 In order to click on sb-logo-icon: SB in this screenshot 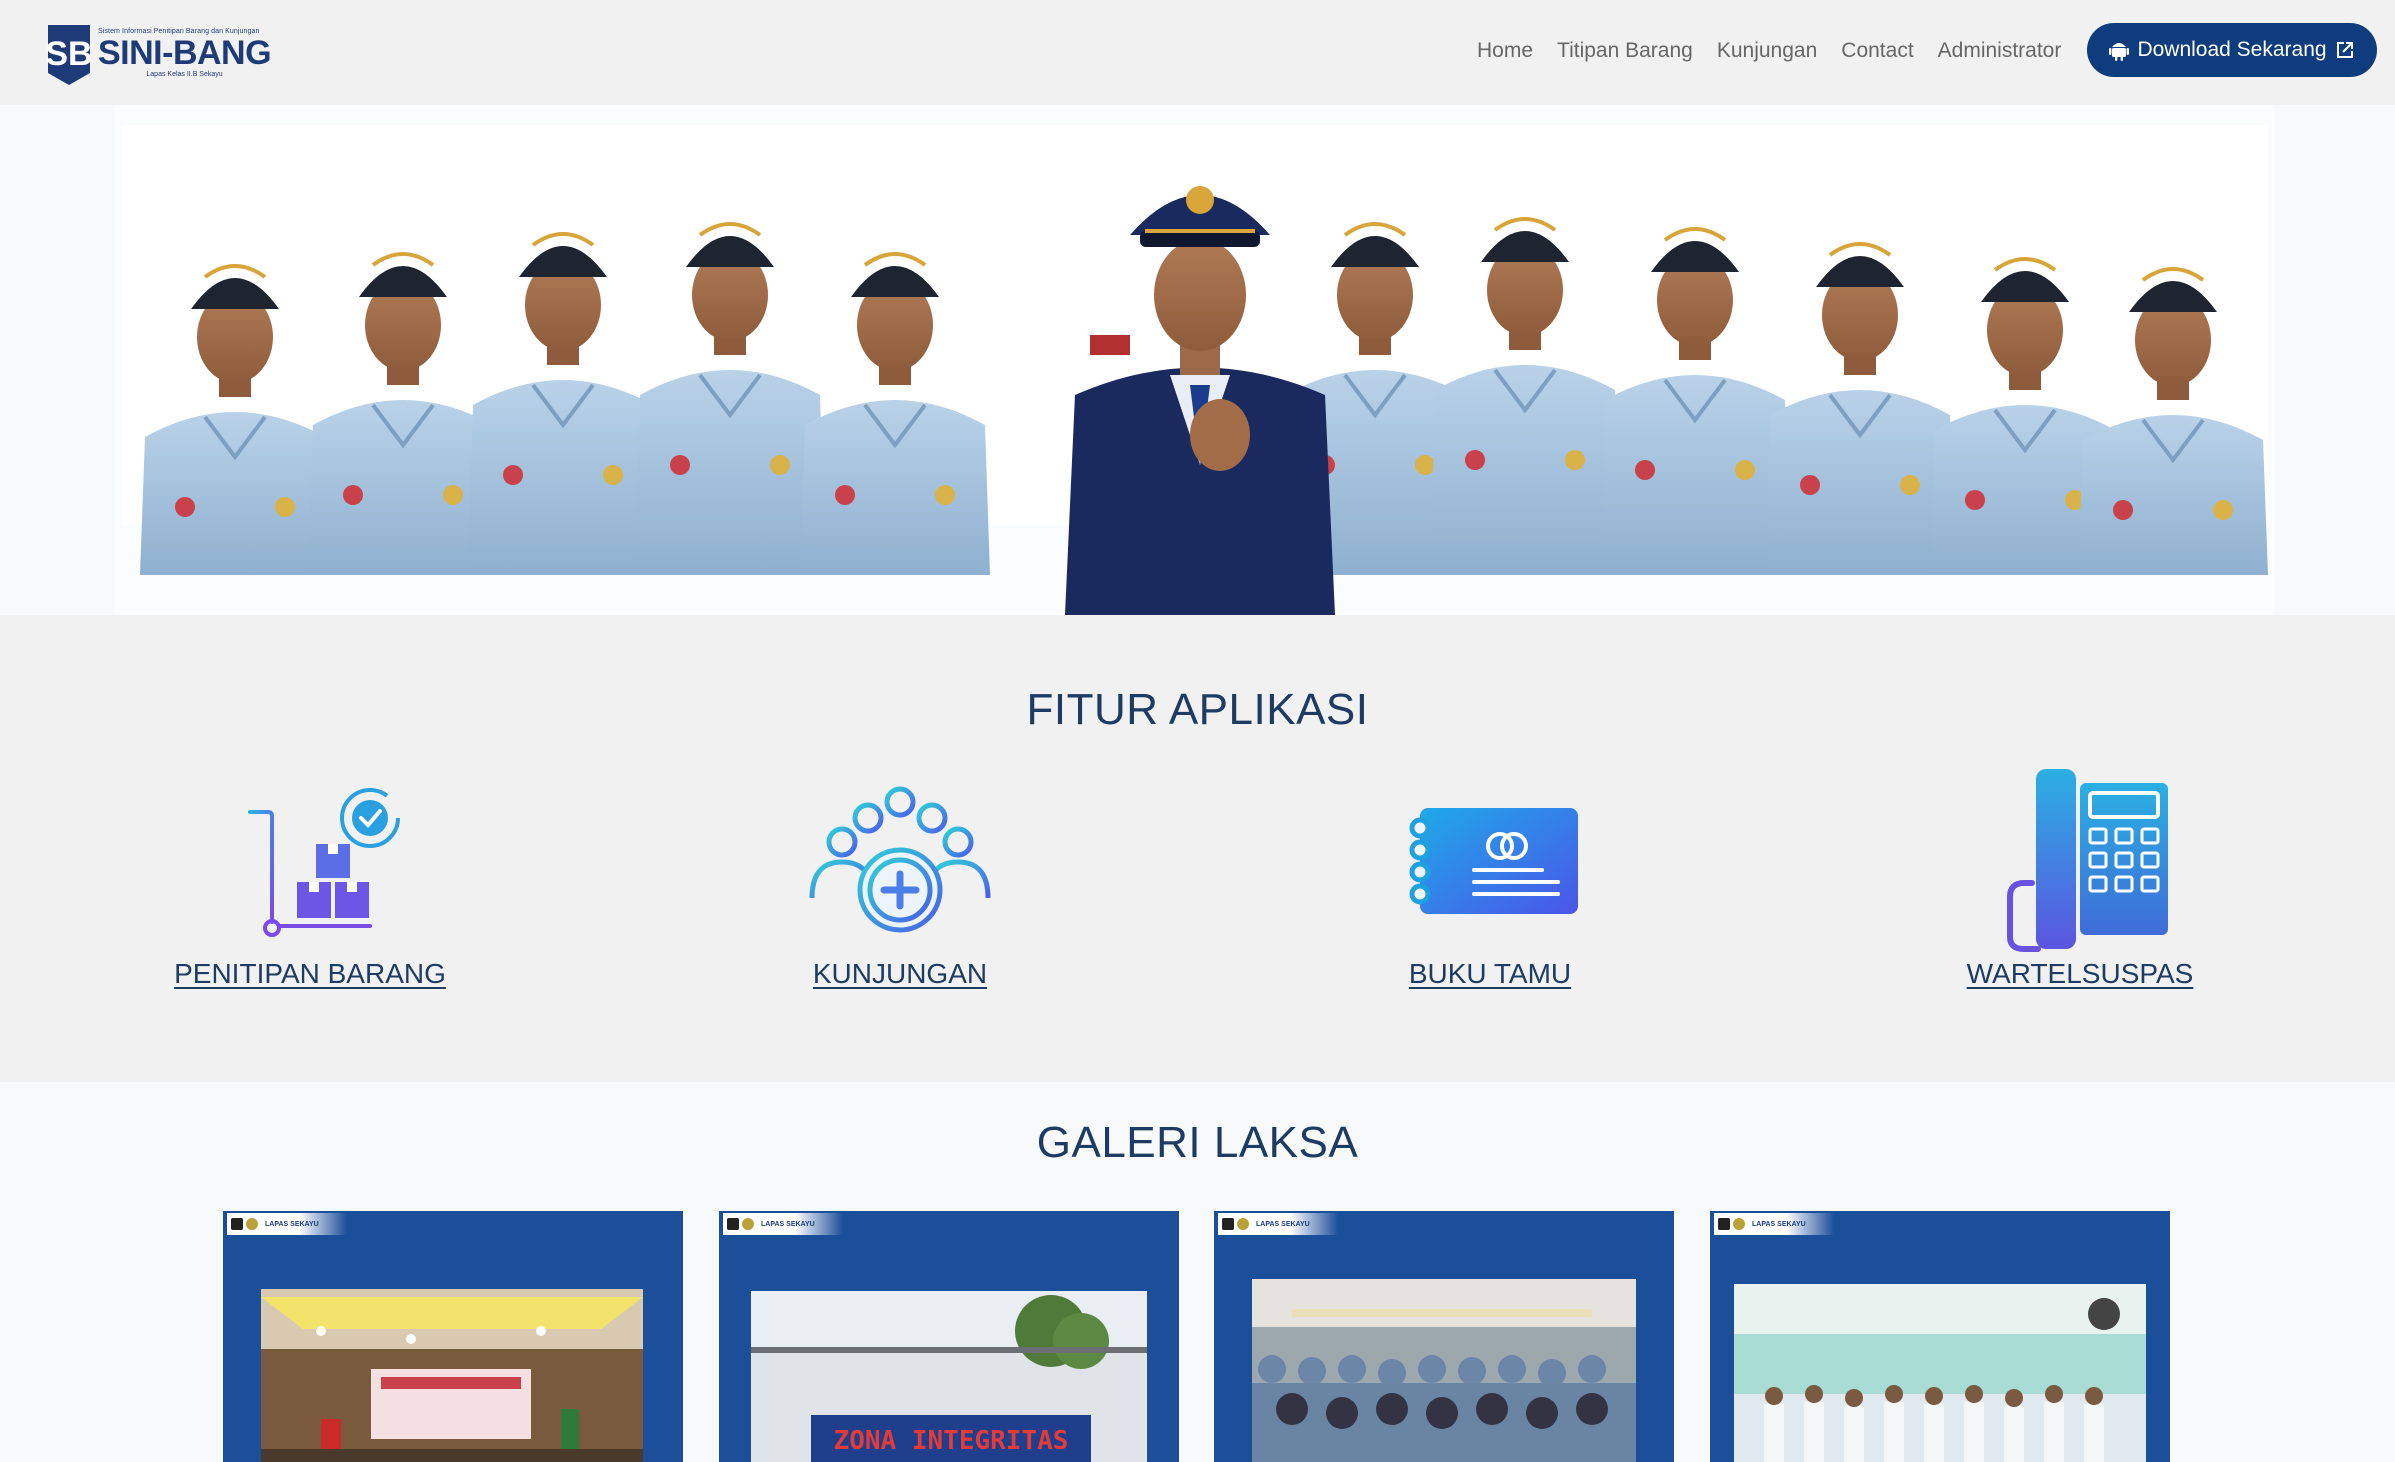, I will do `click(69, 55)`.